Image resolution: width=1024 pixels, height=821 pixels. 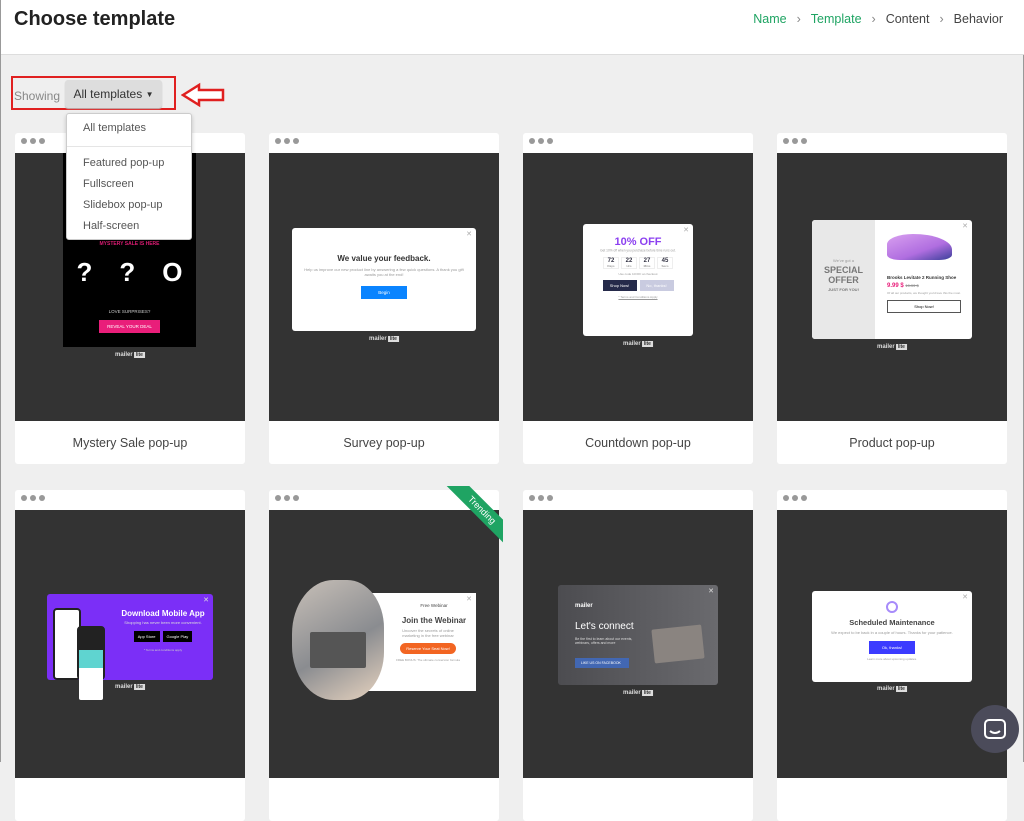 What do you see at coordinates (978, 19) in the screenshot?
I see `breadcrumb-behavior: Behavior` at bounding box center [978, 19].